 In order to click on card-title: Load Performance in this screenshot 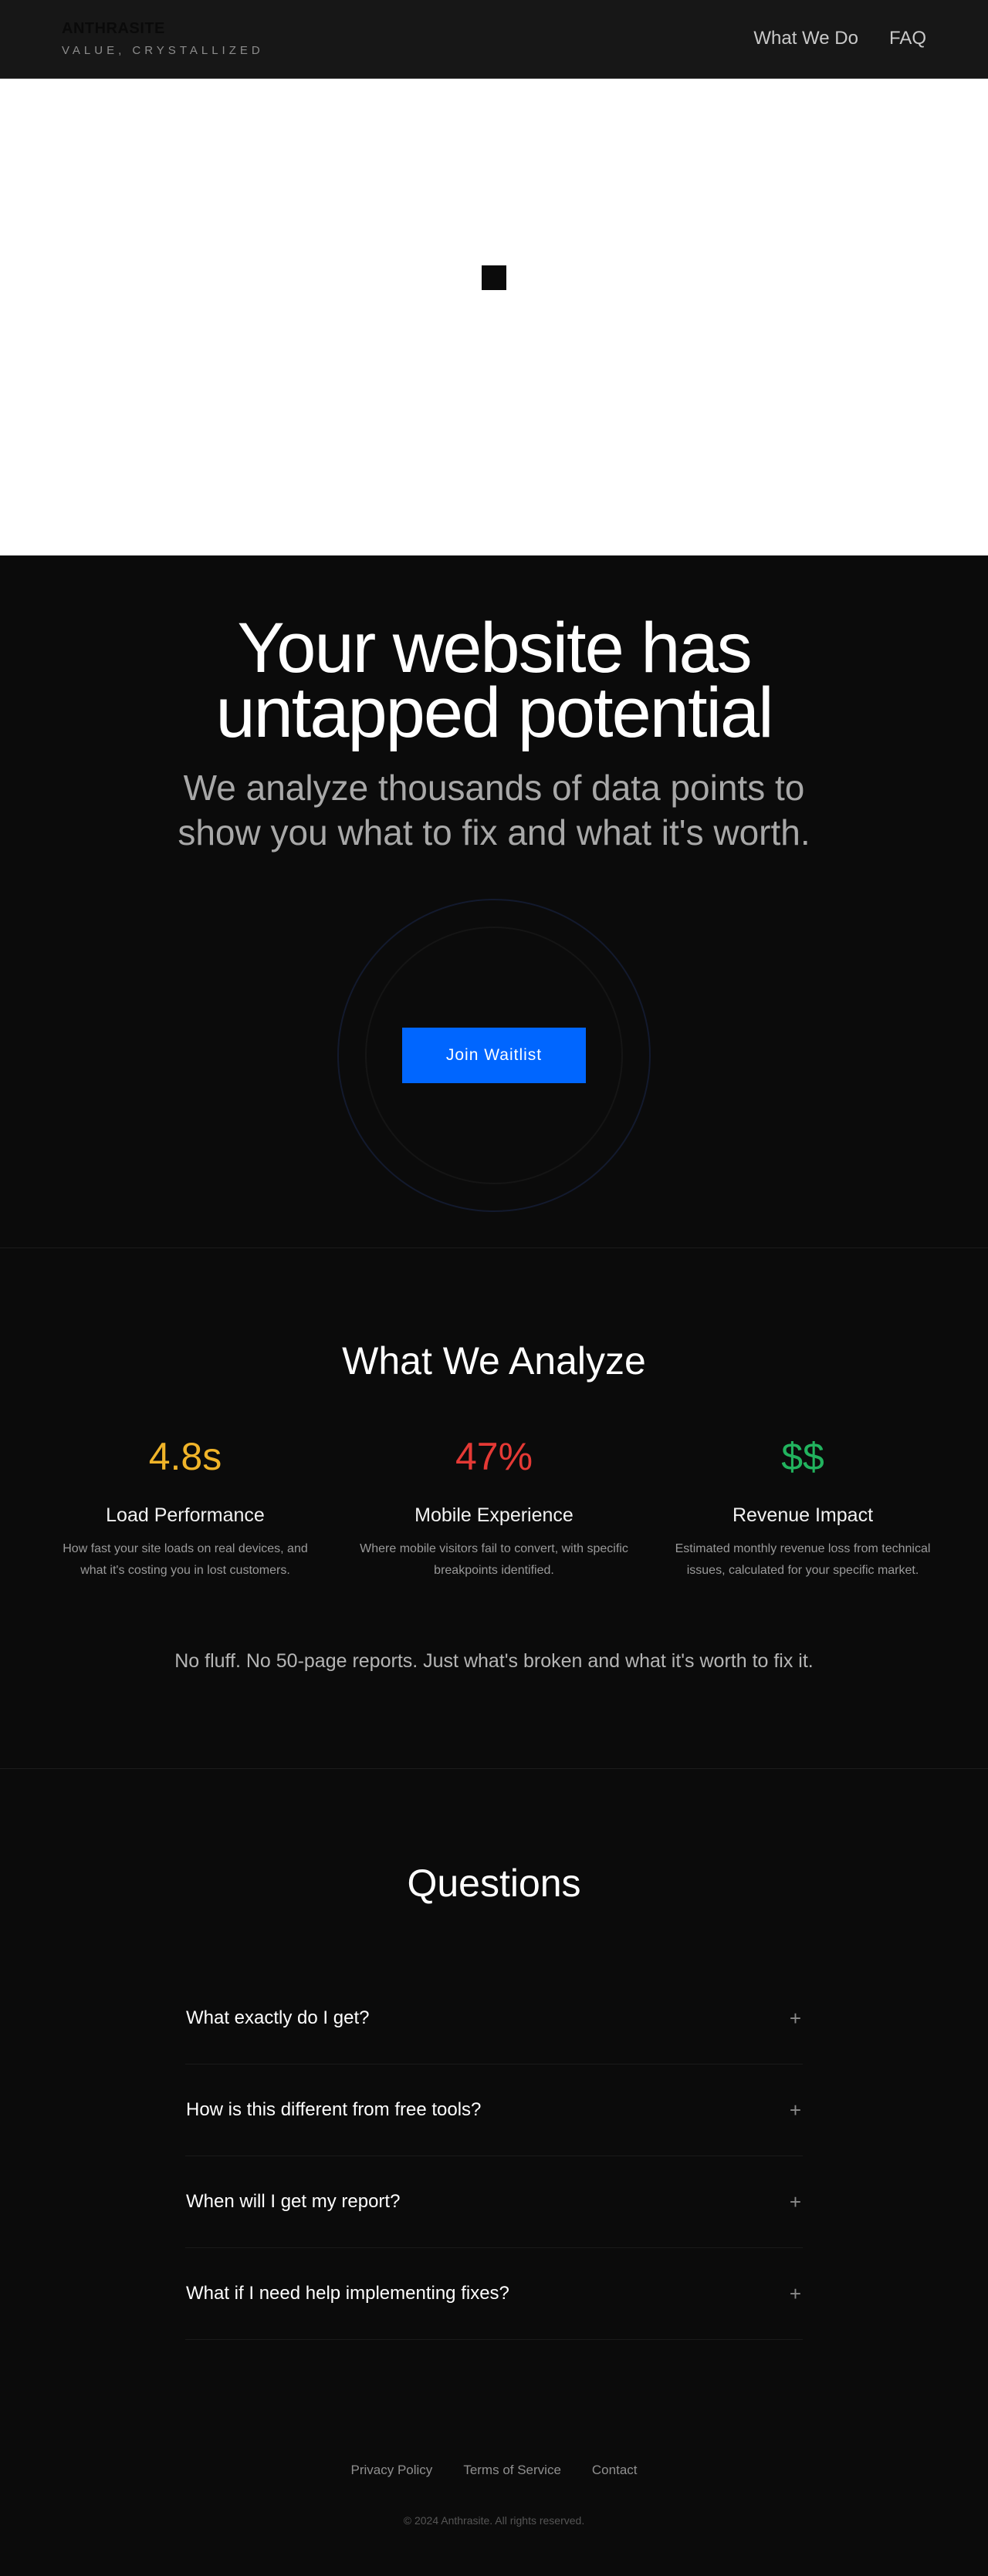, I will do `click(185, 1515)`.